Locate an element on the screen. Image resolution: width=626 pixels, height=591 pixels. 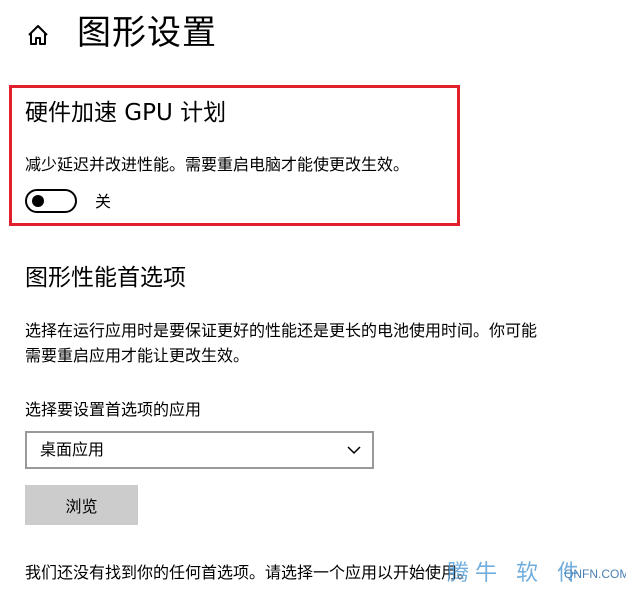
empty-preferences-message: 我们还没有找到你的任何首选项。请选择一个应用以开始使用。 is located at coordinates (249, 572).